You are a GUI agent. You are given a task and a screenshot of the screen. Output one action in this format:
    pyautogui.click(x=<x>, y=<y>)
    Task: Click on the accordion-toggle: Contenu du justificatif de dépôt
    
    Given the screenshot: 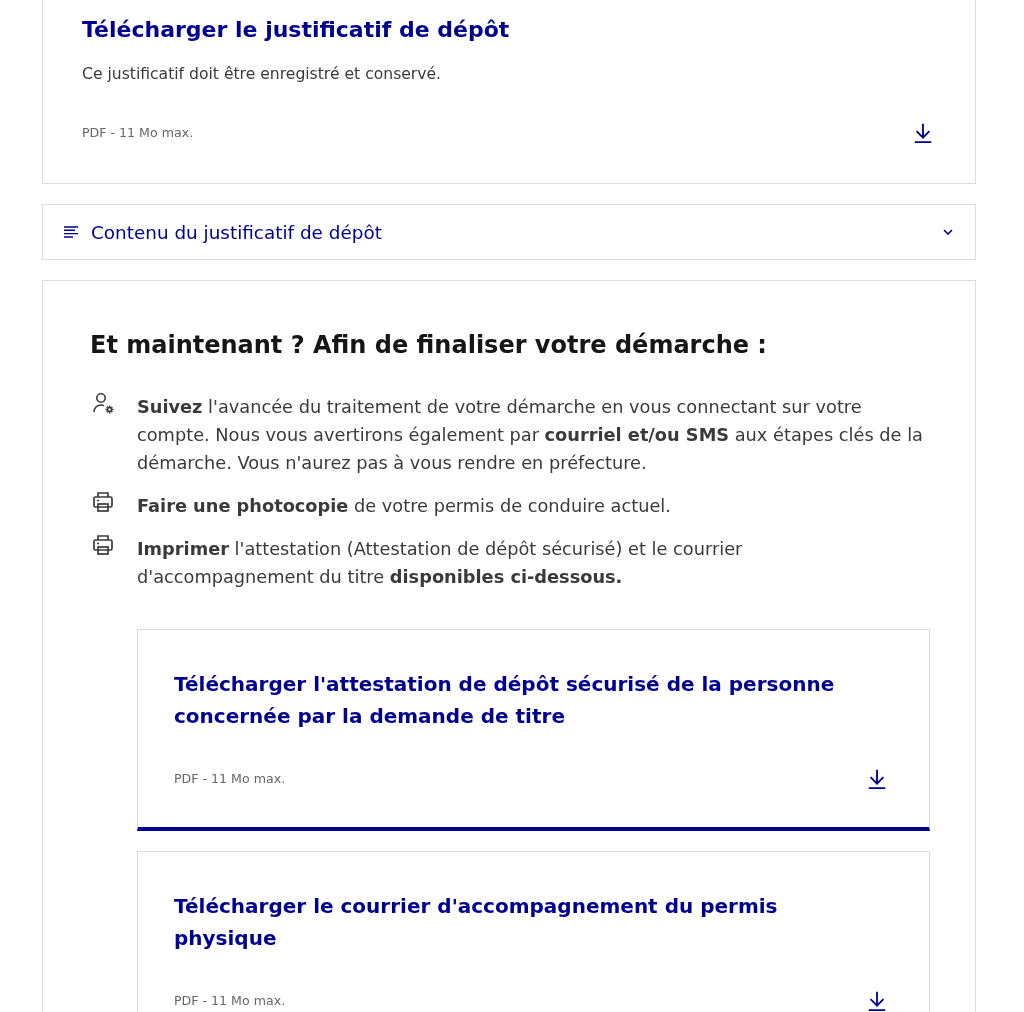 What is the action you would take?
    pyautogui.click(x=509, y=232)
    